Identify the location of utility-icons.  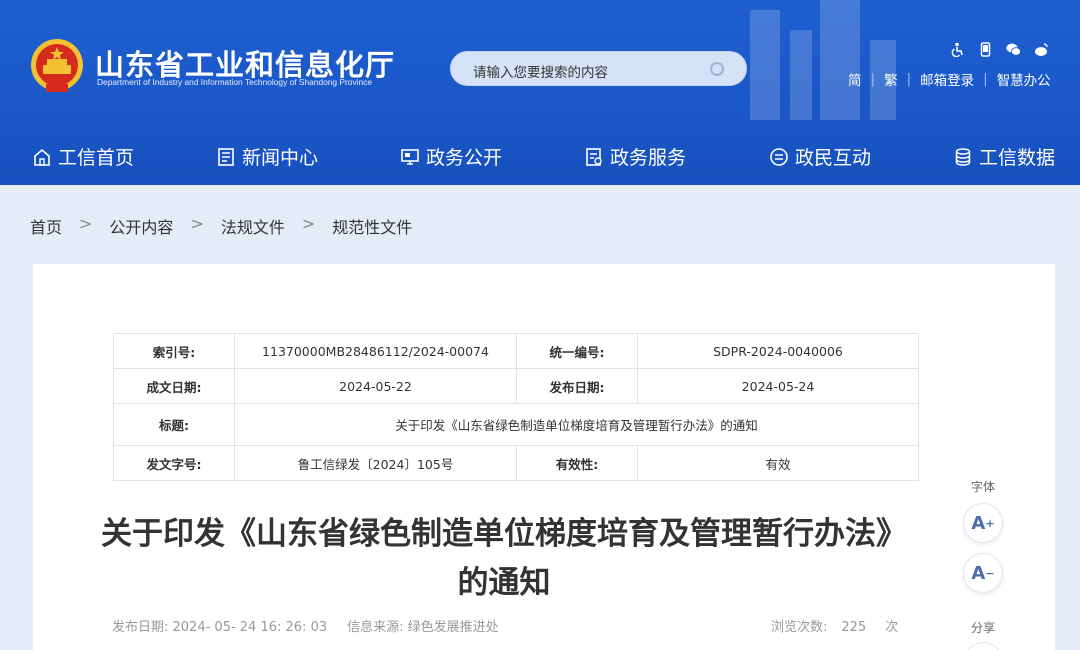
(999, 50).